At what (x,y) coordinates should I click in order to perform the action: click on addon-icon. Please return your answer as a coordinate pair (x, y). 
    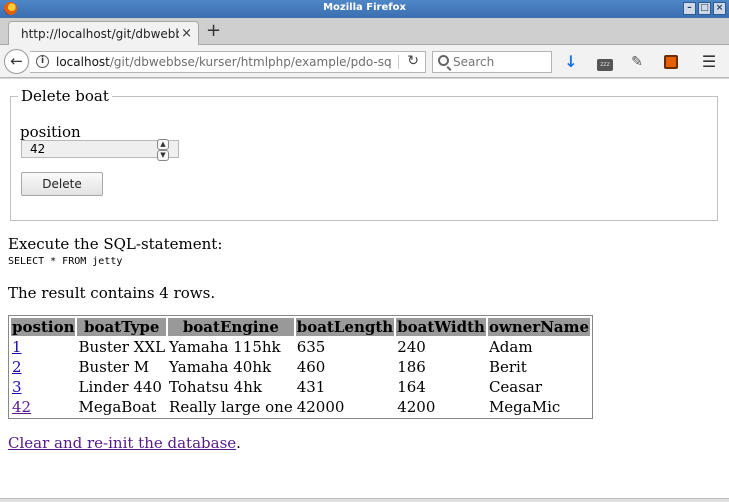
    Looking at the image, I should click on (671, 62).